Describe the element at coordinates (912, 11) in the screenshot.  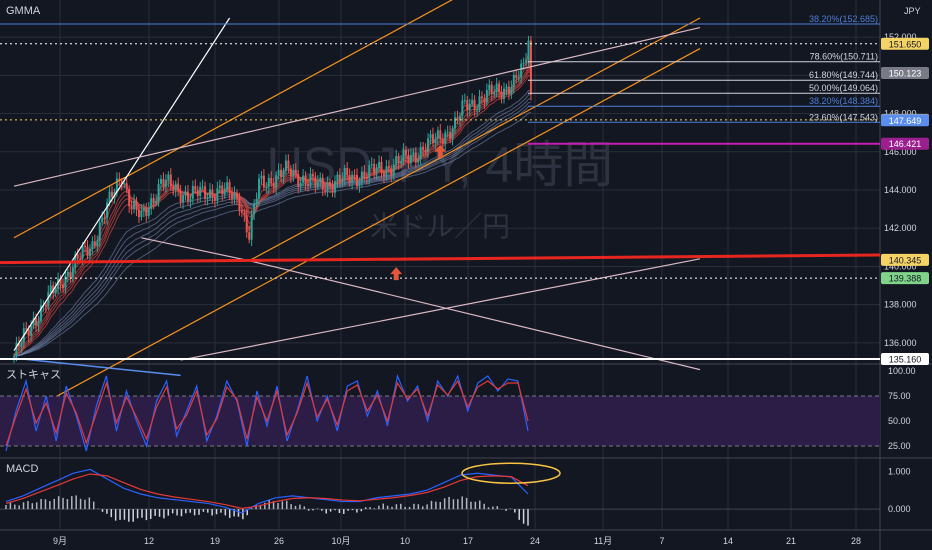
I see `axis-unit: JPY` at that location.